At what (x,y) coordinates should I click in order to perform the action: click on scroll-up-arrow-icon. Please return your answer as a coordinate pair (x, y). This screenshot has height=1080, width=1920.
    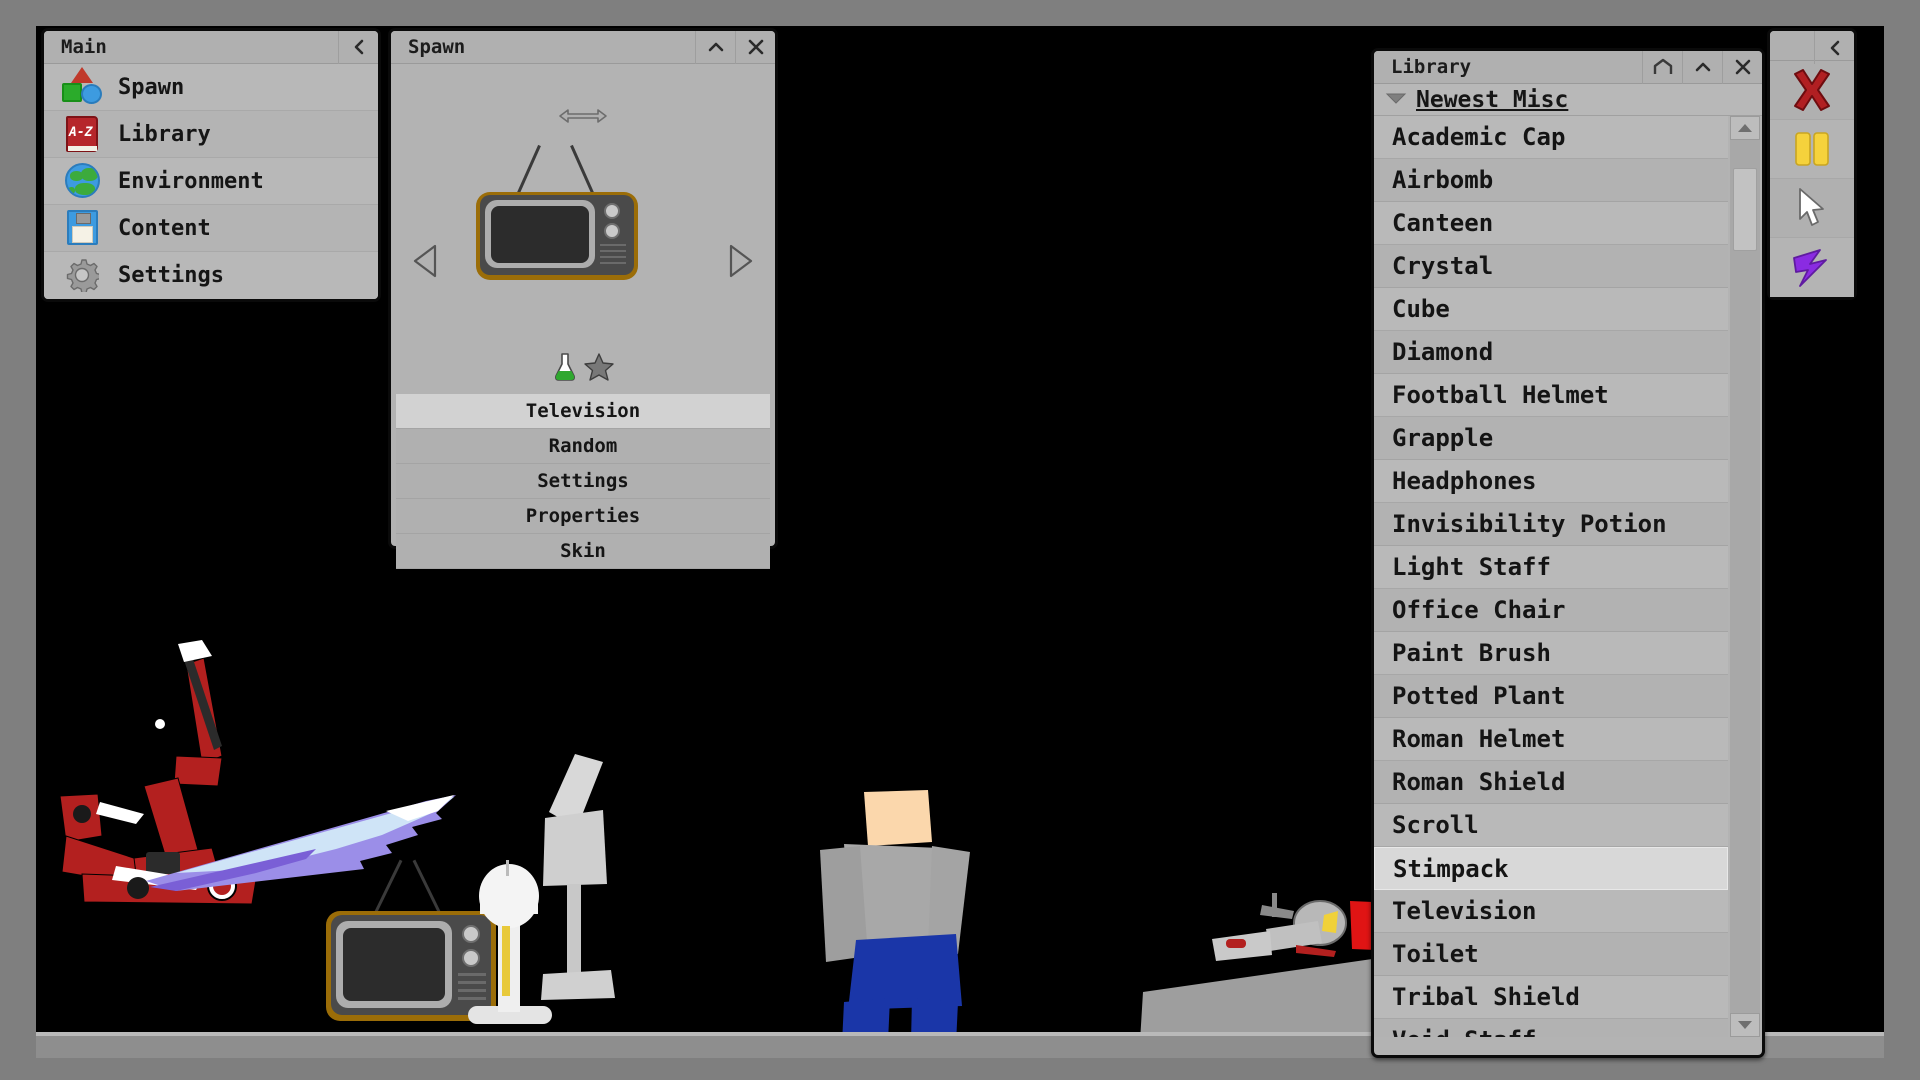
    Looking at the image, I should click on (1745, 128).